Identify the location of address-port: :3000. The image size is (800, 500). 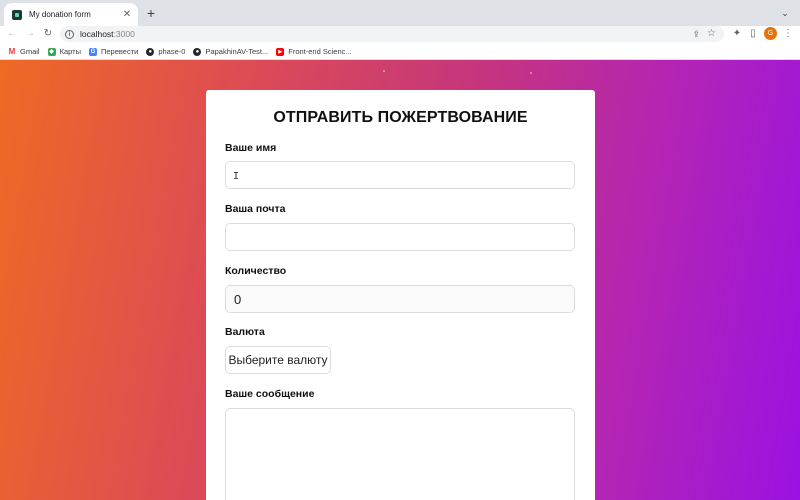
(124, 34).